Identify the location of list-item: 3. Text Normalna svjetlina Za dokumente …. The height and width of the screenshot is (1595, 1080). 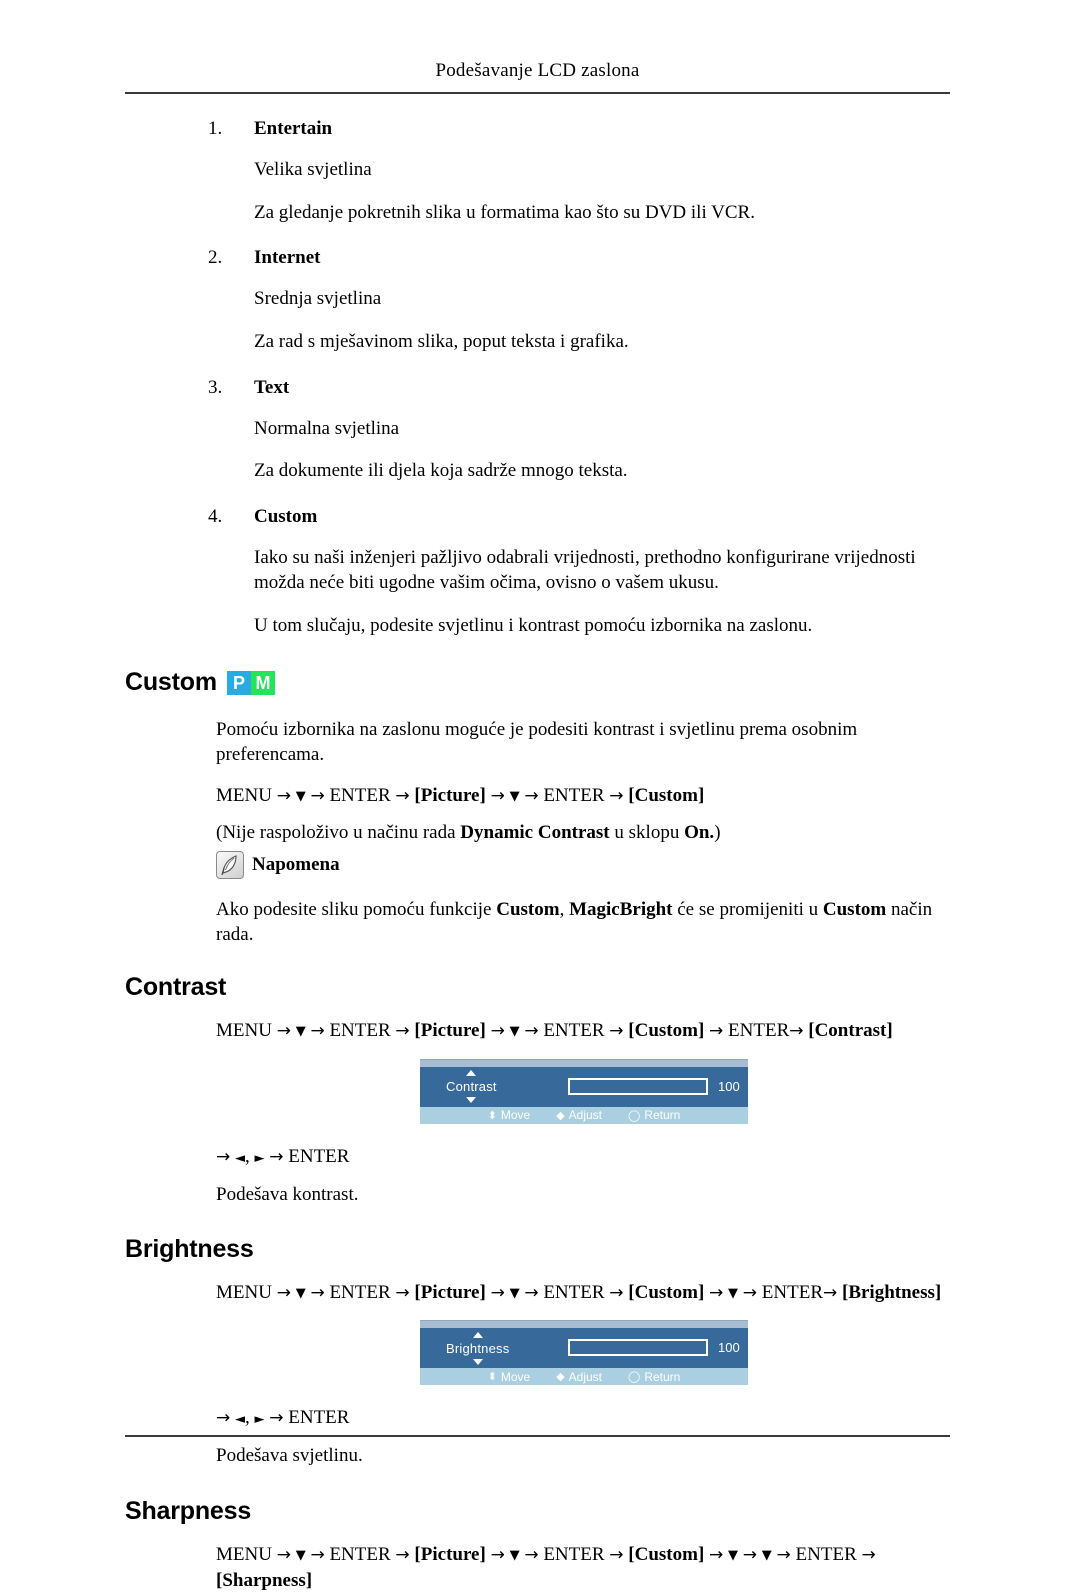
(540, 430).